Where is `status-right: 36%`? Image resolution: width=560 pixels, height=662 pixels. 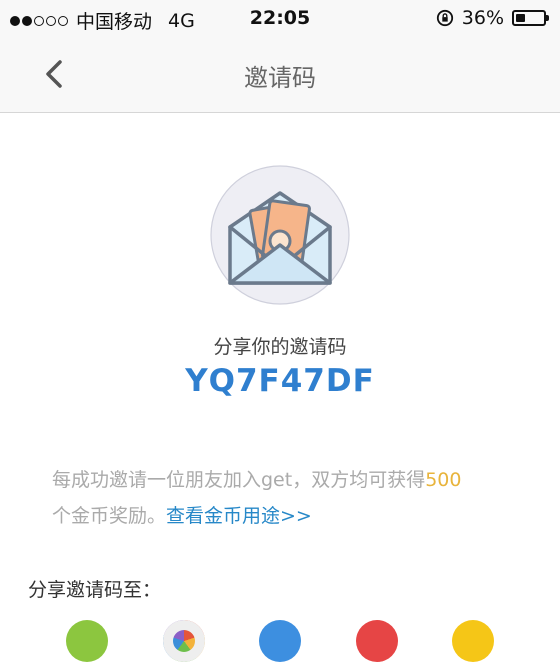
status-right: 36% is located at coordinates (492, 18).